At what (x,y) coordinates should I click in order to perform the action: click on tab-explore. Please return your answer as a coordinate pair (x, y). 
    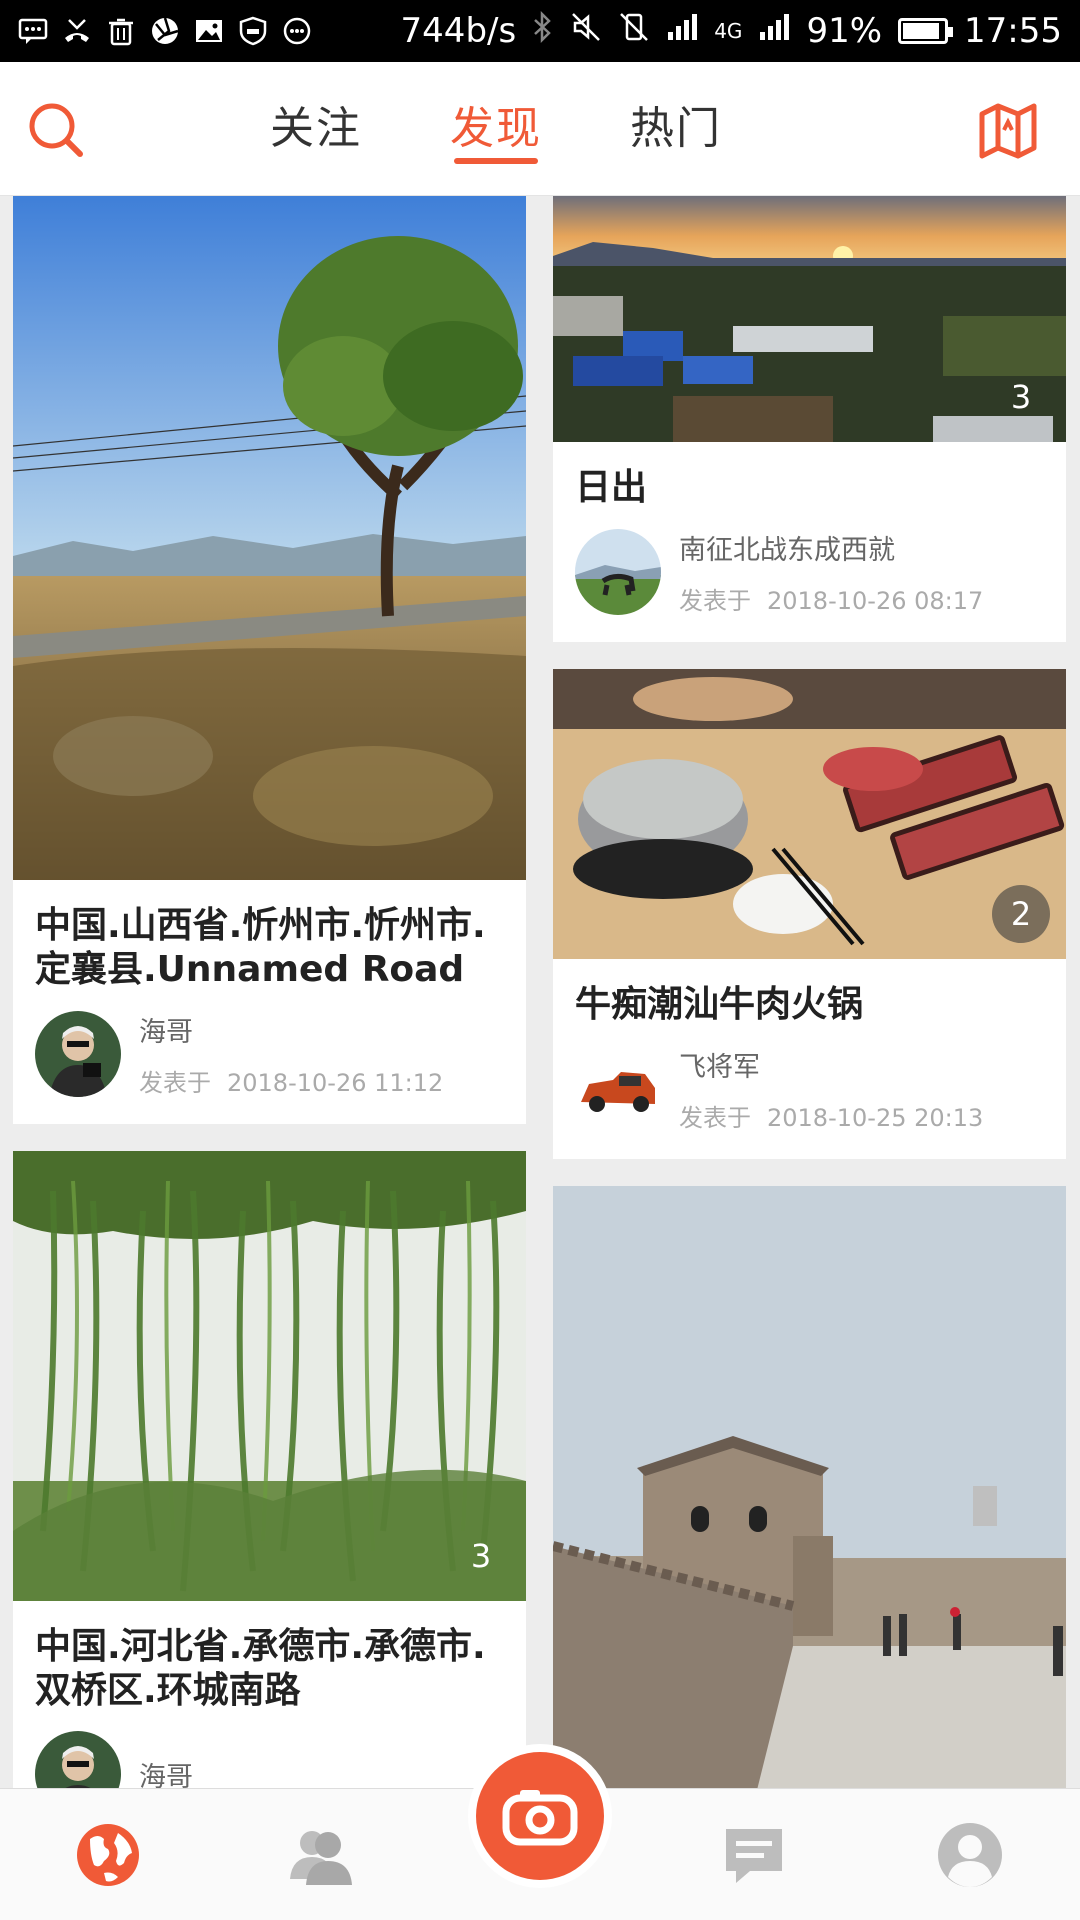
    Looking at the image, I should click on (108, 1855).